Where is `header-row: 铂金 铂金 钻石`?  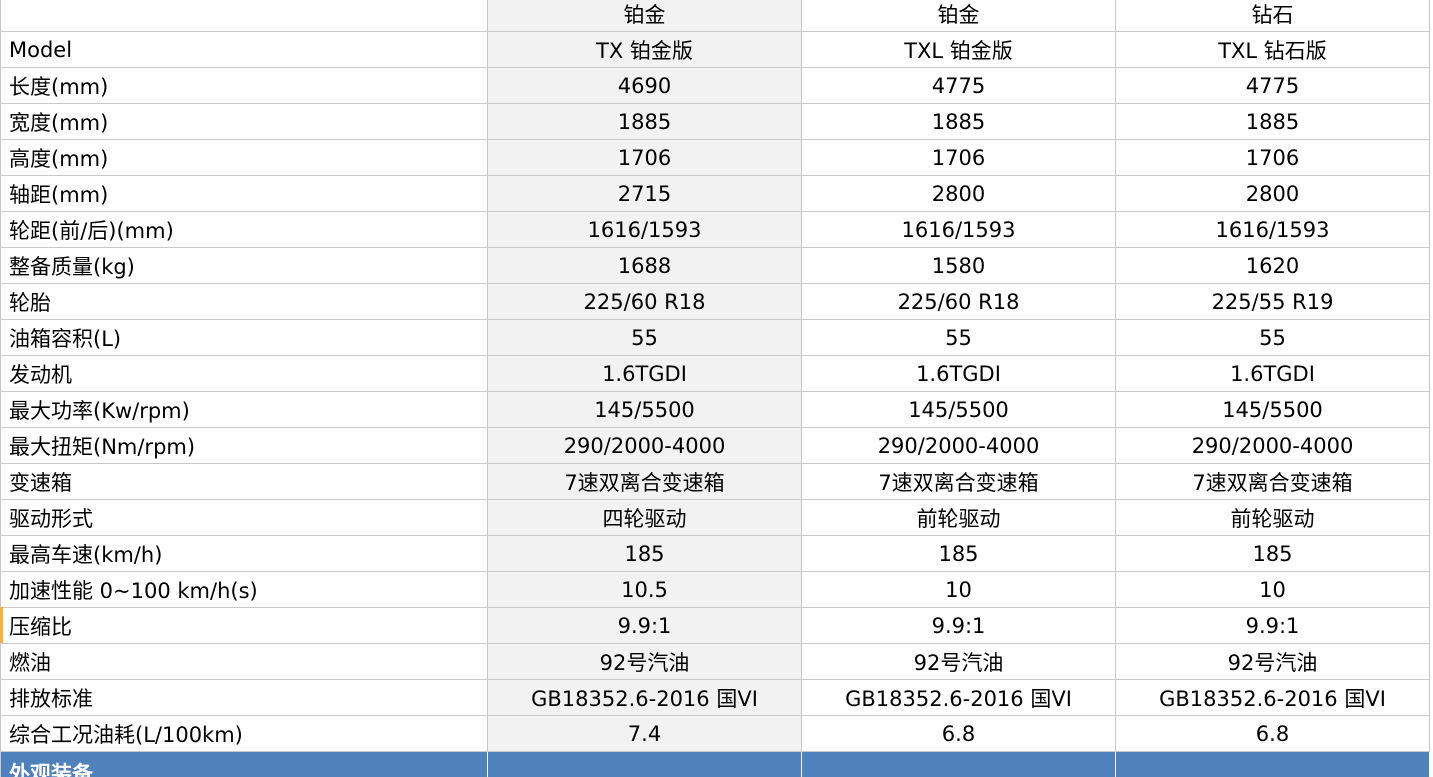
header-row: 铂金 铂金 钻石 is located at coordinates (715, 16).